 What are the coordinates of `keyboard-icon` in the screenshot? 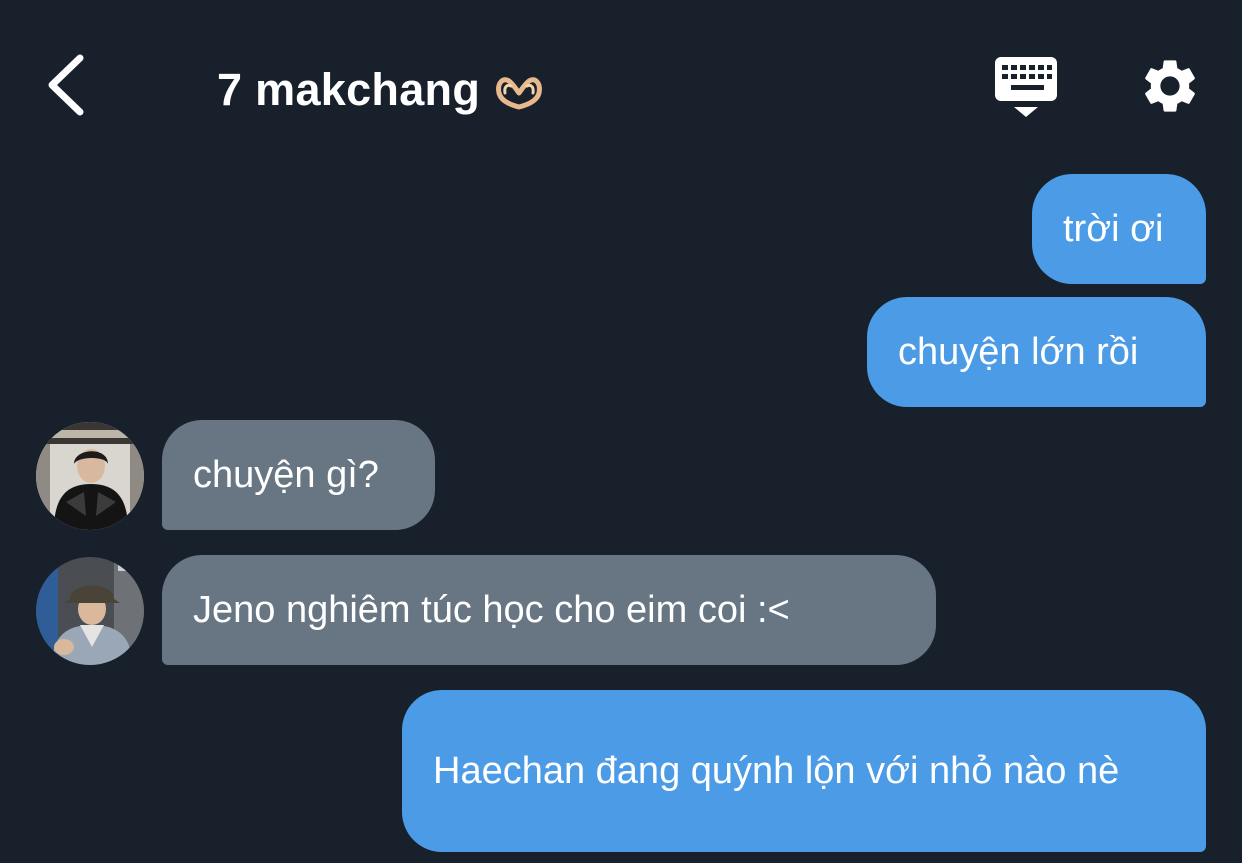 It's located at (1026, 87).